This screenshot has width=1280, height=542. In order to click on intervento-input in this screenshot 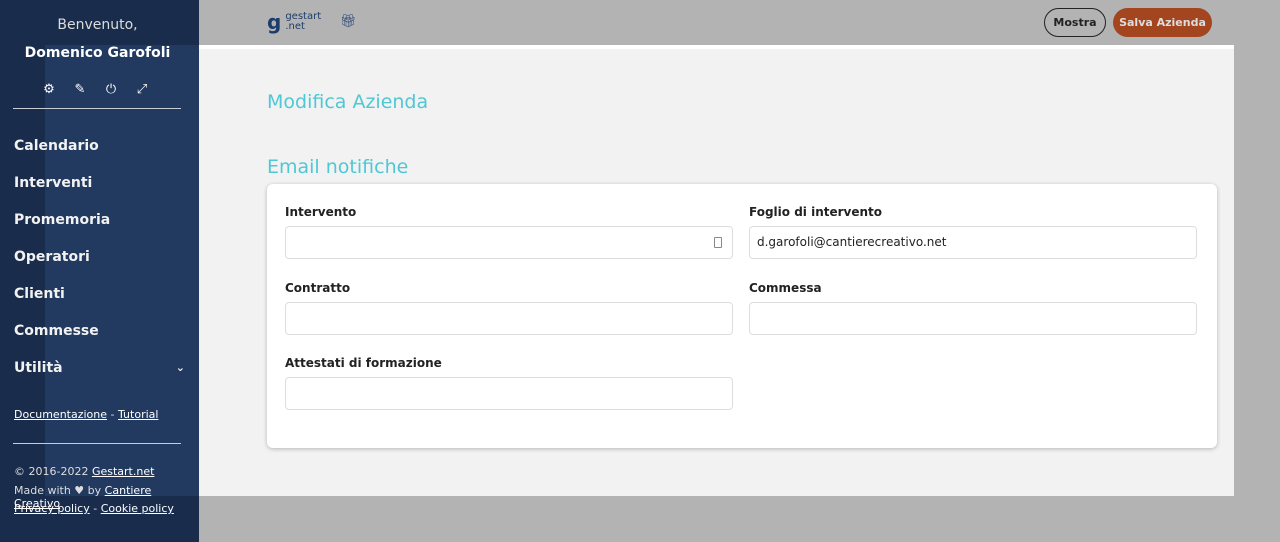, I will do `click(509, 242)`.